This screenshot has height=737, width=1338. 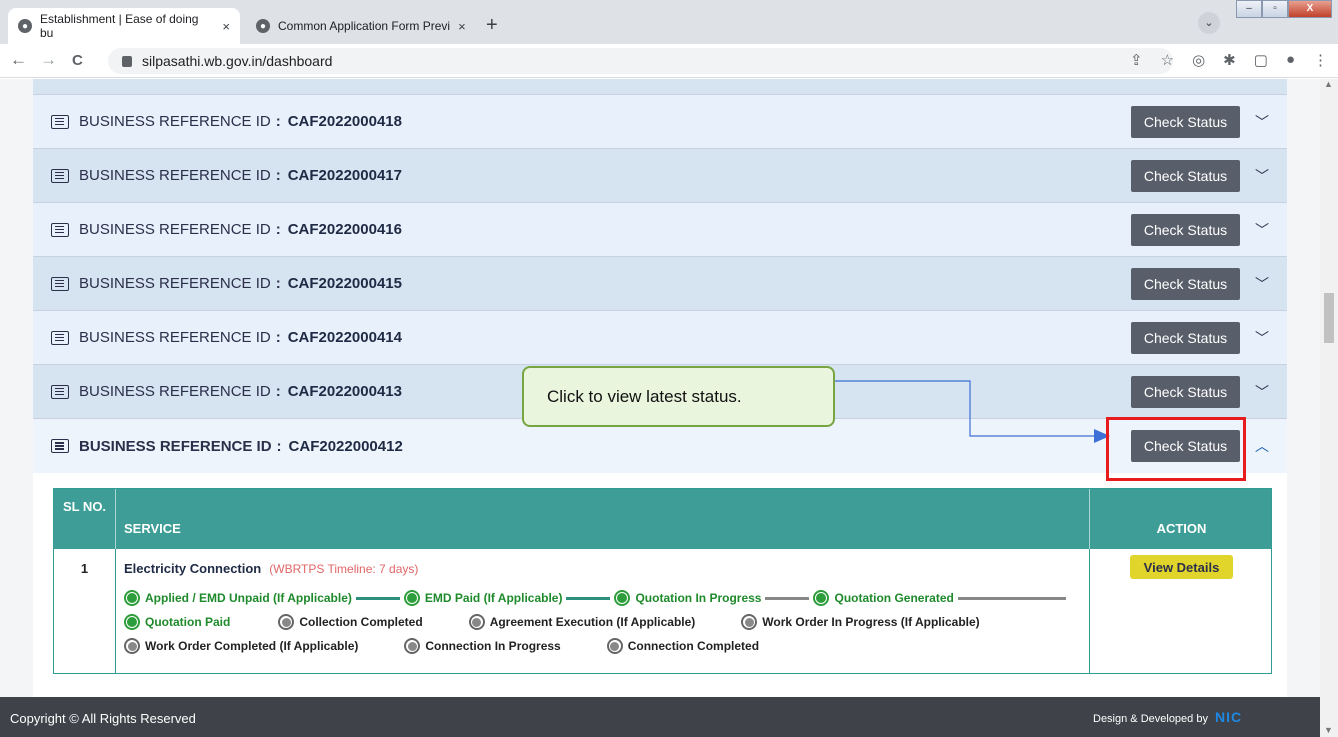 I want to click on pointer-arrow, so click(x=972, y=411).